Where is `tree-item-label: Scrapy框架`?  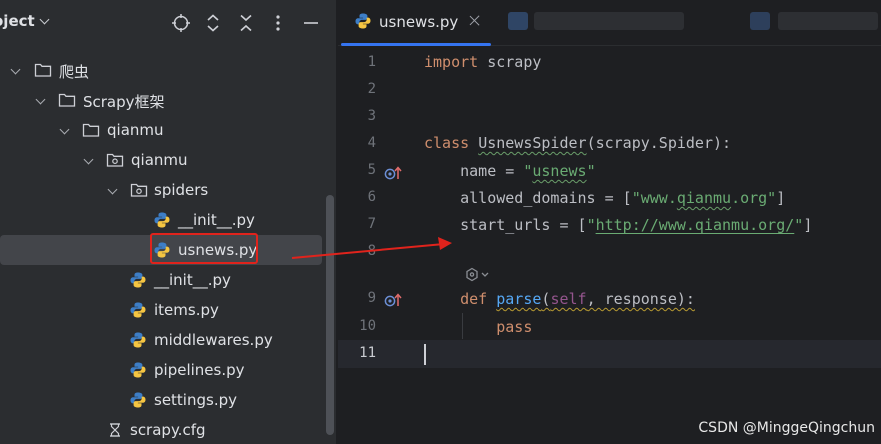
tree-item-label: Scrapy框架 is located at coordinates (124, 102).